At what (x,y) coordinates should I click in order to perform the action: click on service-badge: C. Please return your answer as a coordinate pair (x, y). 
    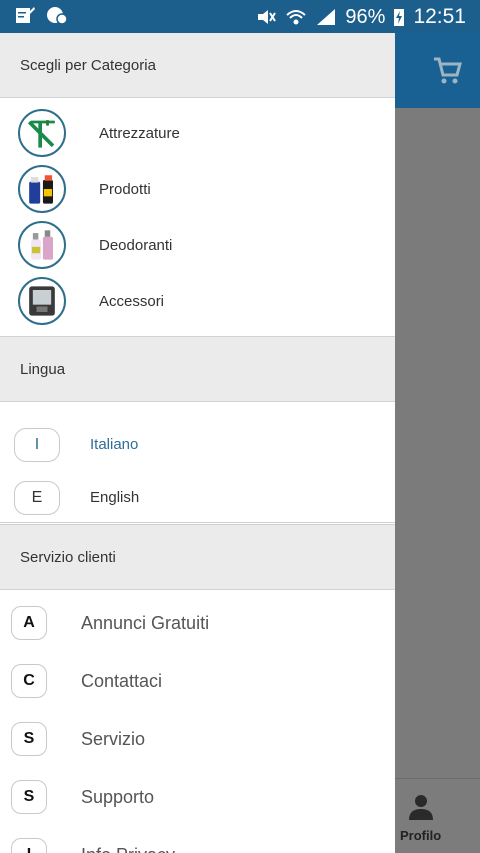
    Looking at the image, I should click on (29, 681).